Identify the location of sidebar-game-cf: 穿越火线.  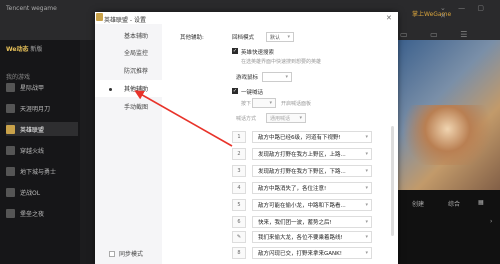
(42, 150).